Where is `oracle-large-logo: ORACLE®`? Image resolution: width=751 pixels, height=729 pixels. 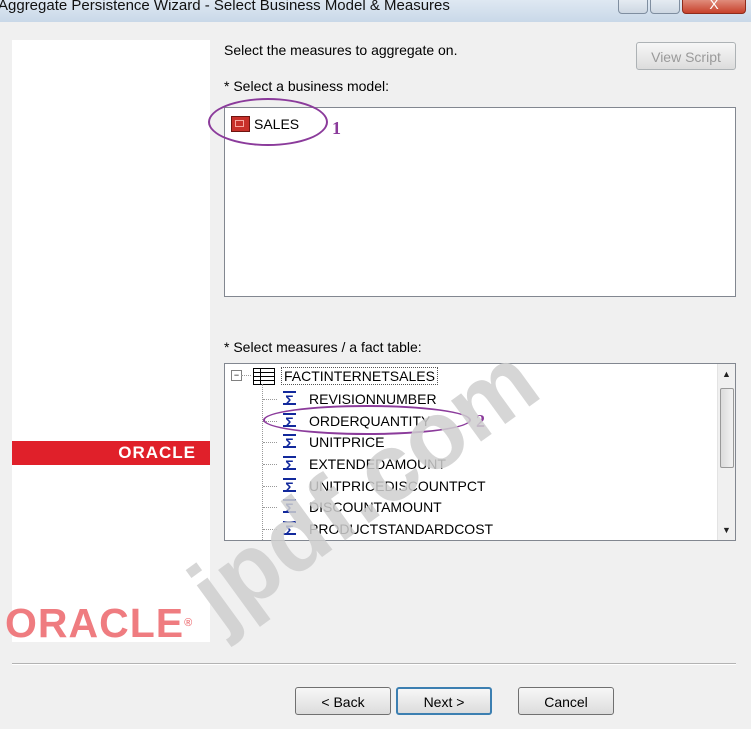 oracle-large-logo: ORACLE® is located at coordinates (99, 623).